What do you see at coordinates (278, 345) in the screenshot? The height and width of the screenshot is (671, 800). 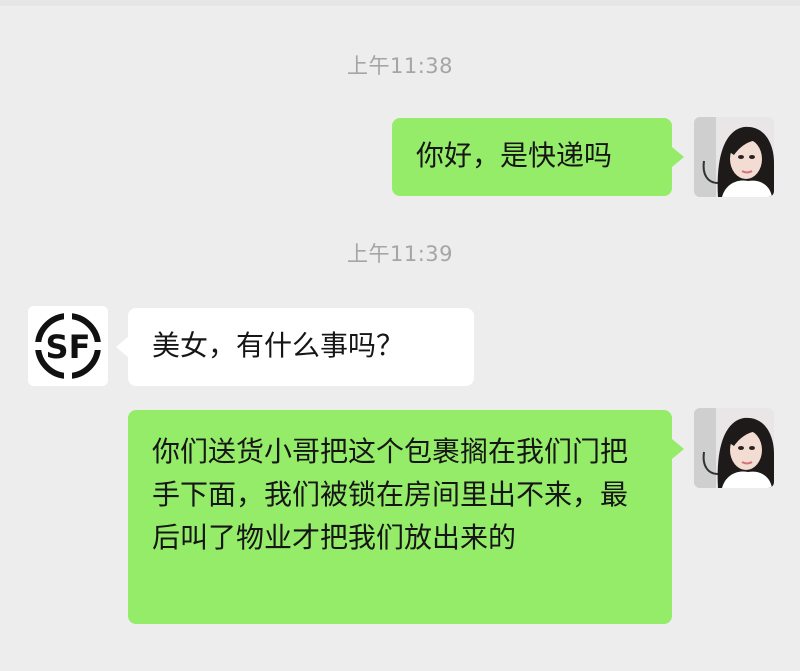 I see `message-text: 美女，有什么事吗？` at bounding box center [278, 345].